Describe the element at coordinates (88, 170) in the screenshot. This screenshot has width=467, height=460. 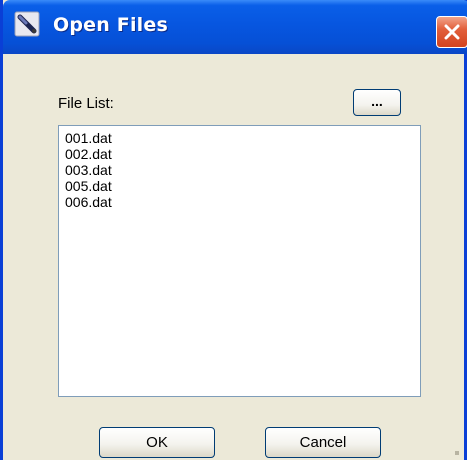
I see `list-item: 003.dat` at that location.